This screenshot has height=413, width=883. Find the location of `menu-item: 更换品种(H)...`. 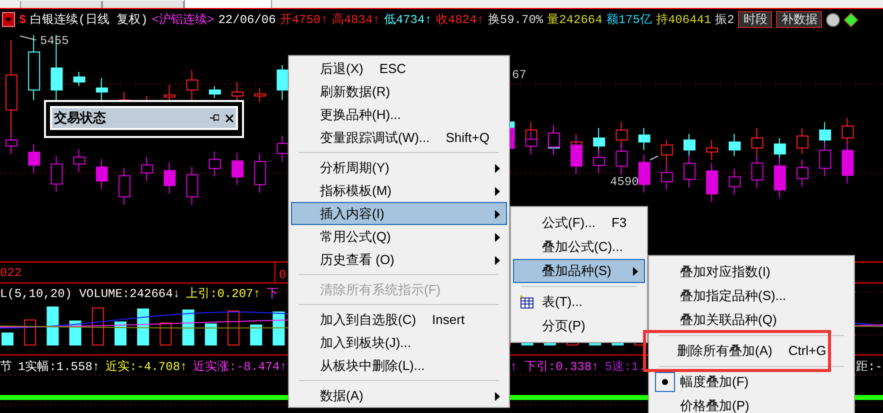

menu-item: 更换品种(H)... is located at coordinates (399, 114).